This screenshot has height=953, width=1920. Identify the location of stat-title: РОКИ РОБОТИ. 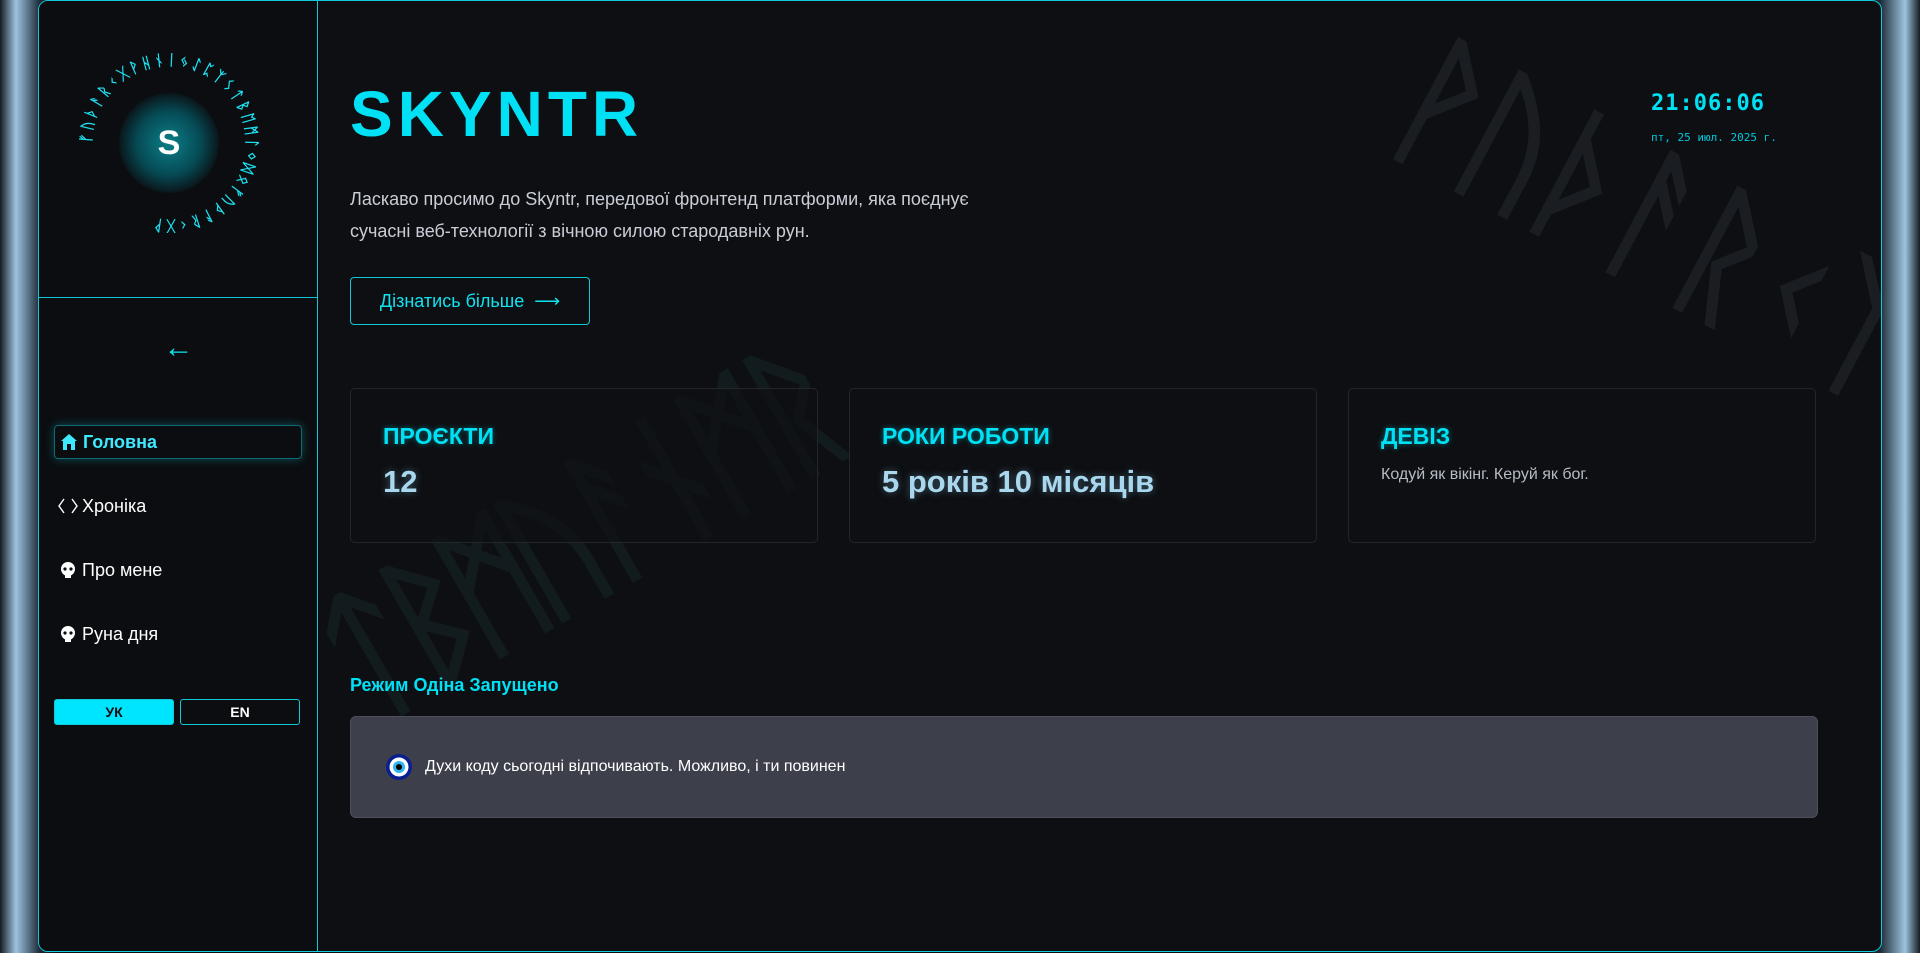
(966, 436).